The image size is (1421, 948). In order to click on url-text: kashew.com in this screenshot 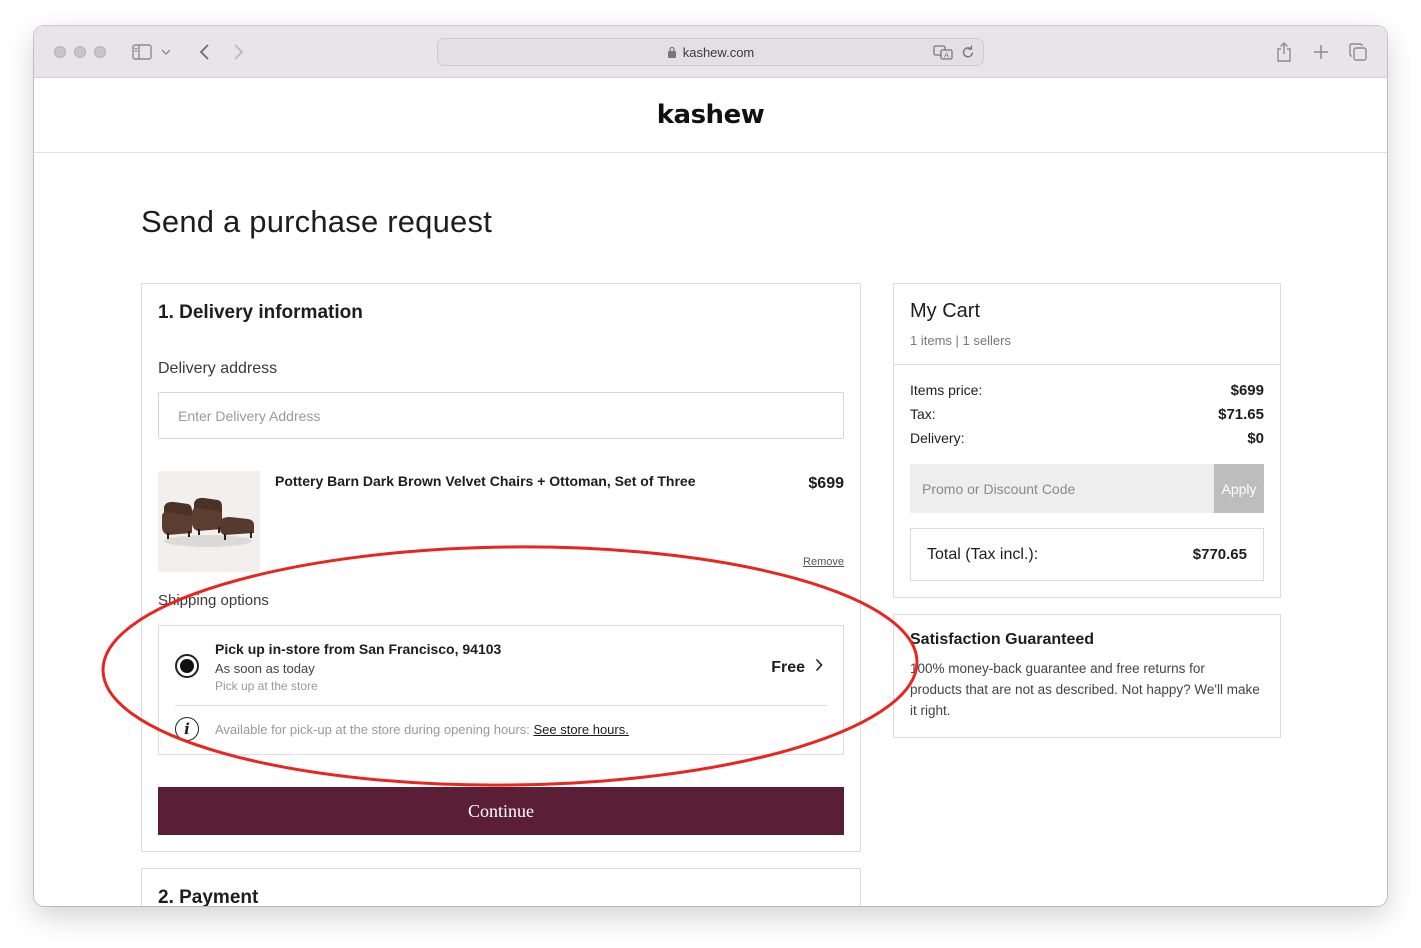, I will do `click(718, 52)`.